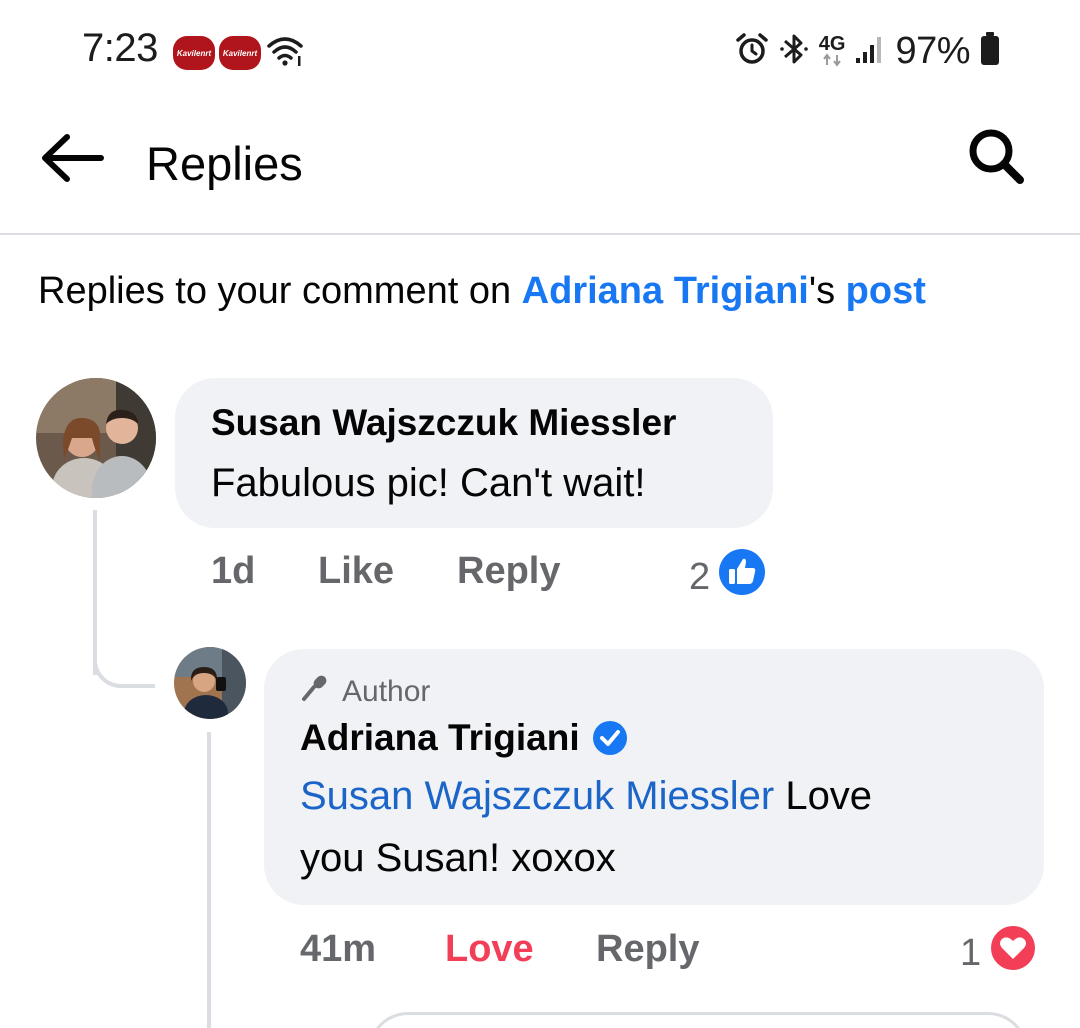 The height and width of the screenshot is (1028, 1080). Describe the element at coordinates (540, 167) in the screenshot. I see `app-bar: Replies` at that location.